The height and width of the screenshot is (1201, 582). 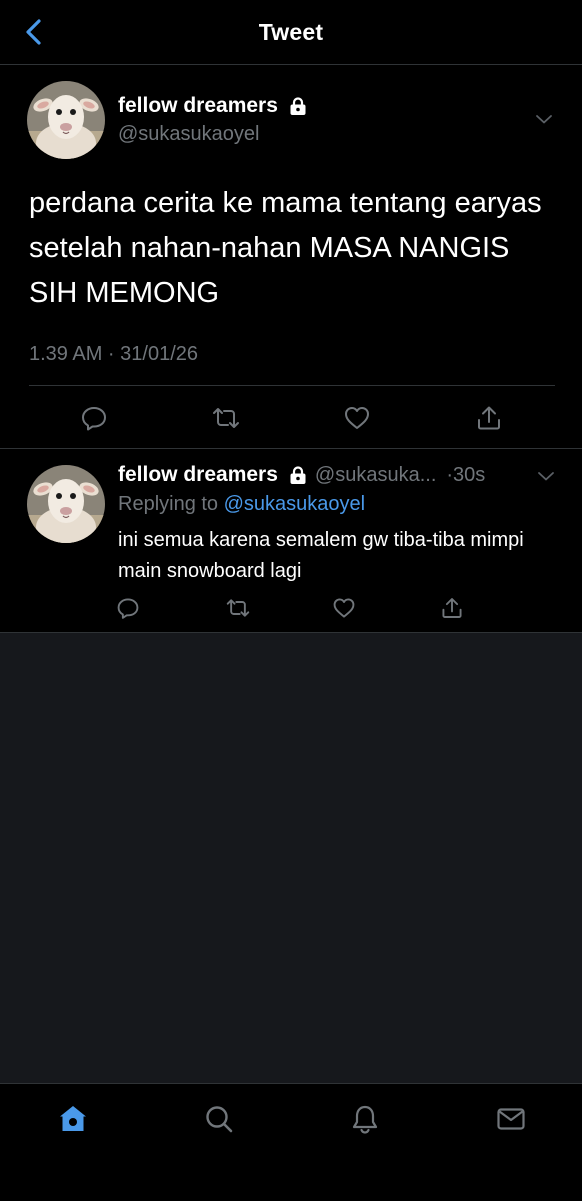 I want to click on nav-home, so click(x=73, y=1119).